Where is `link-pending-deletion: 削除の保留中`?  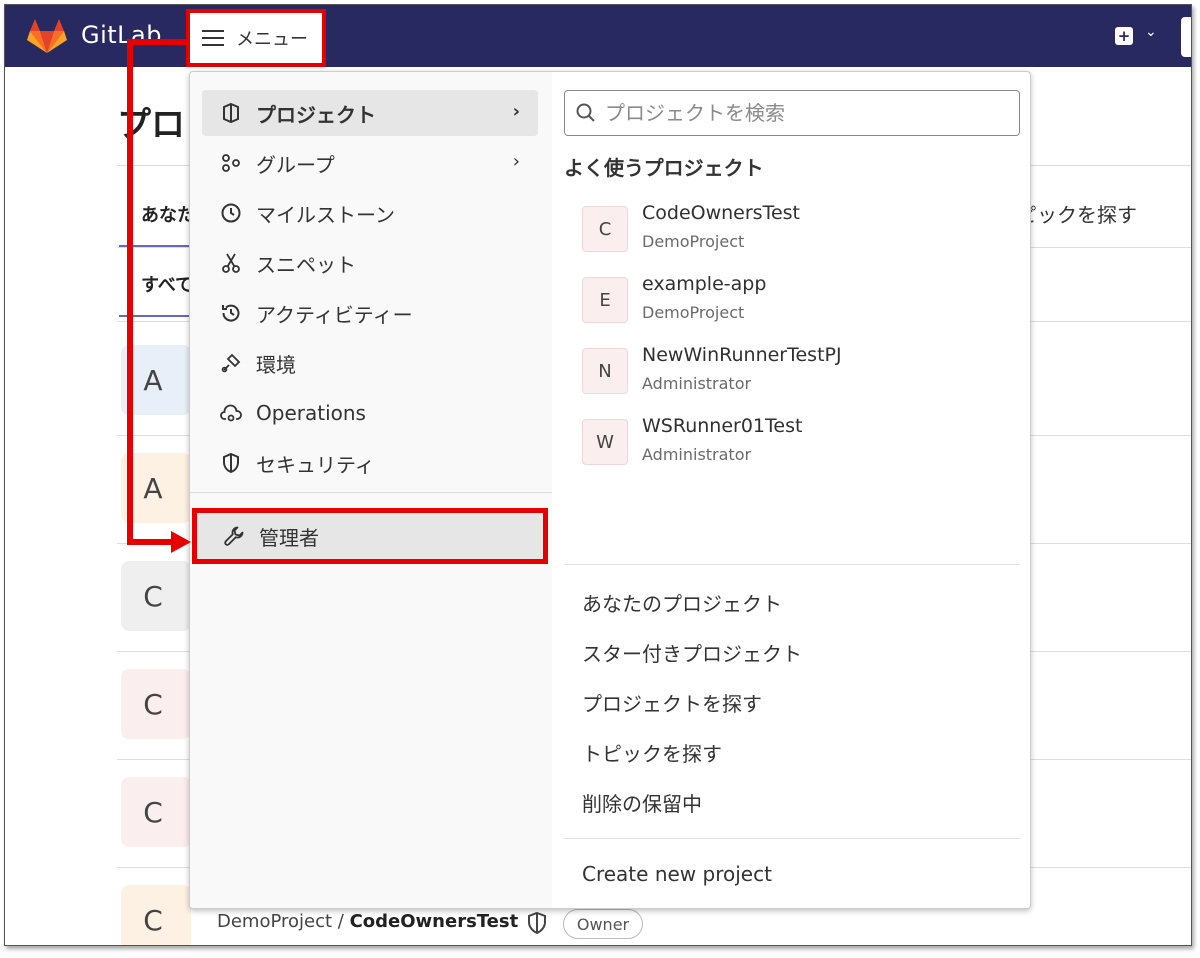
link-pending-deletion: 削除の保留中 is located at coordinates (642, 802).